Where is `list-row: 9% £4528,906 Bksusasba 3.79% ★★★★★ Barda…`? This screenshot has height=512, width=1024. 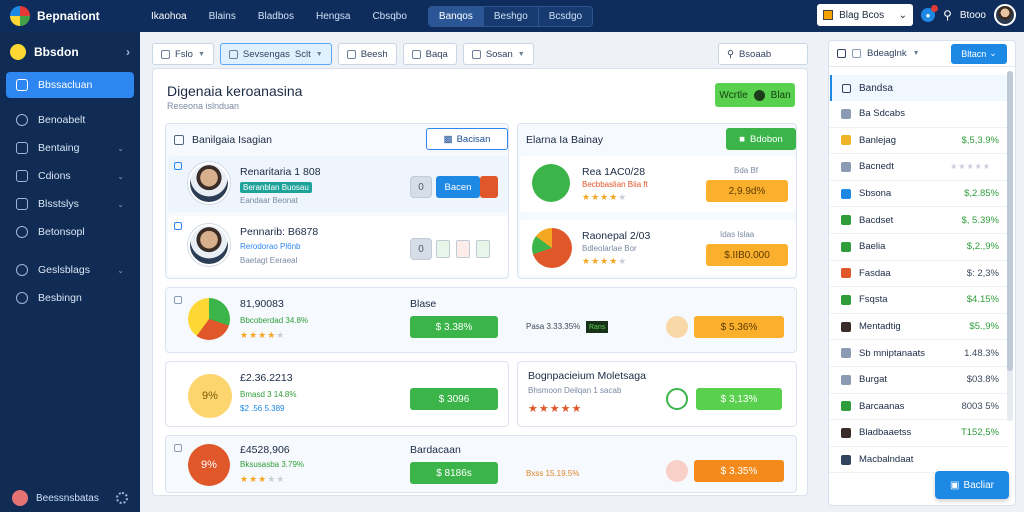 list-row: 9% £4528,906 Bksusasba 3.79% ★★★★★ Barda… is located at coordinates (481, 464).